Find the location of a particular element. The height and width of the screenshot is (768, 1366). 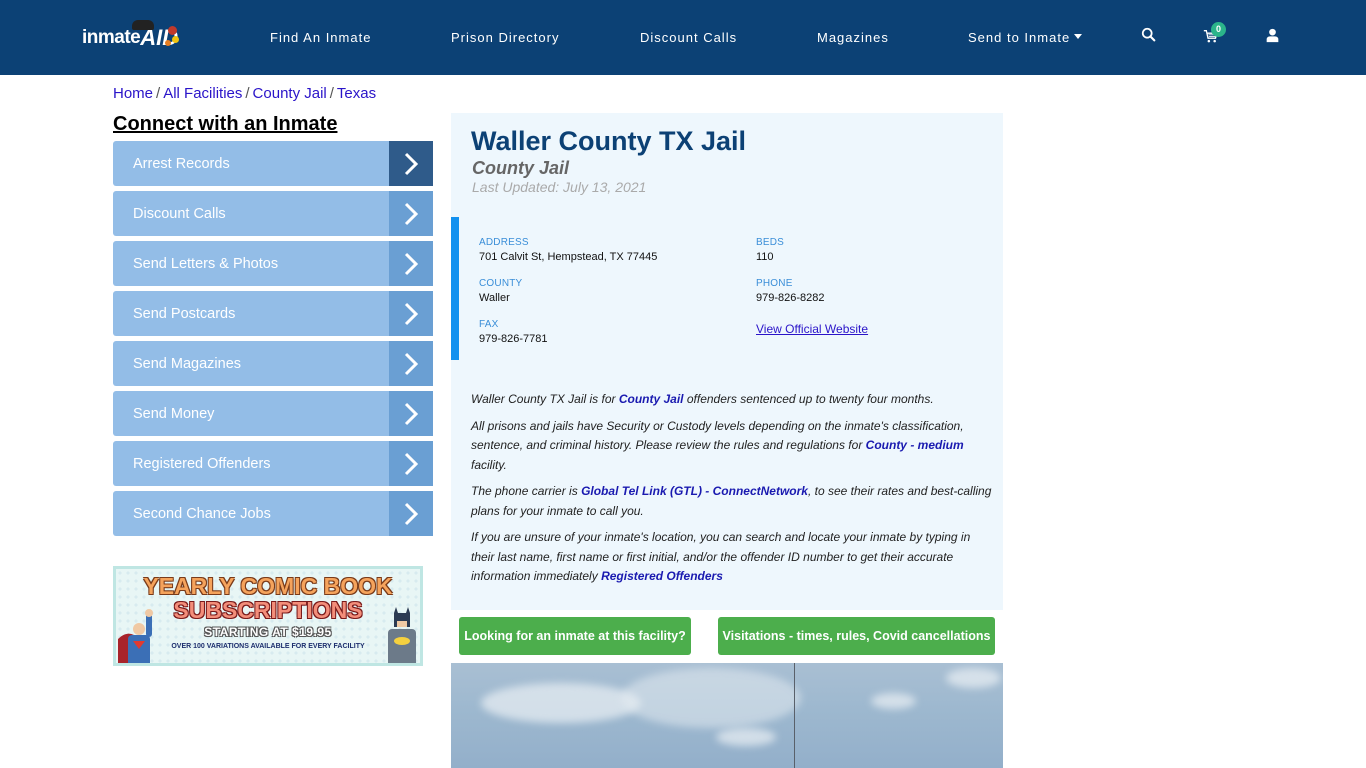

search-icon is located at coordinates (1150, 36).